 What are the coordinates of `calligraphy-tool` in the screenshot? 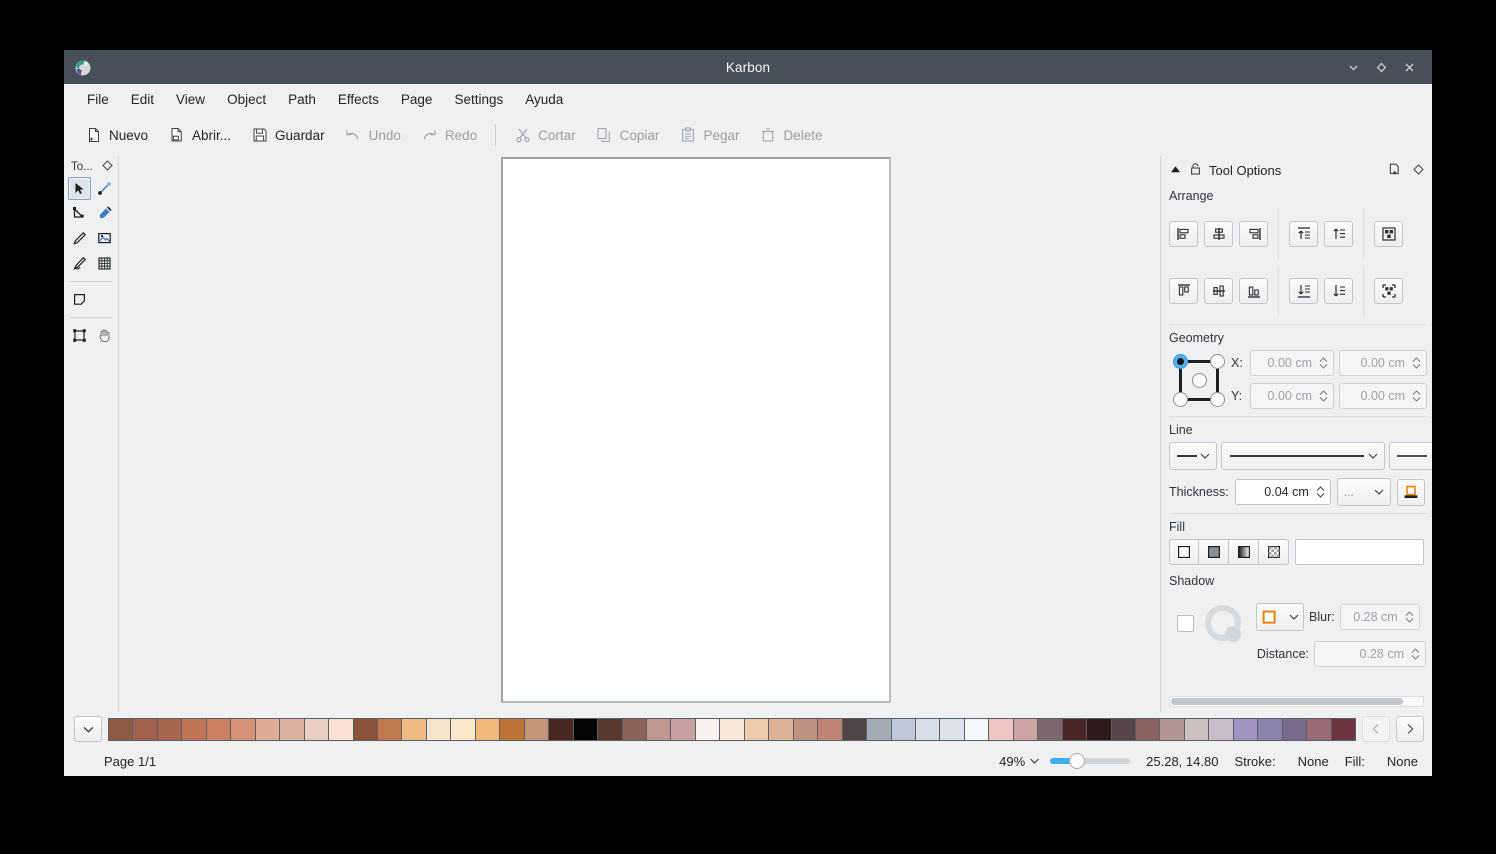 It's located at (79, 263).